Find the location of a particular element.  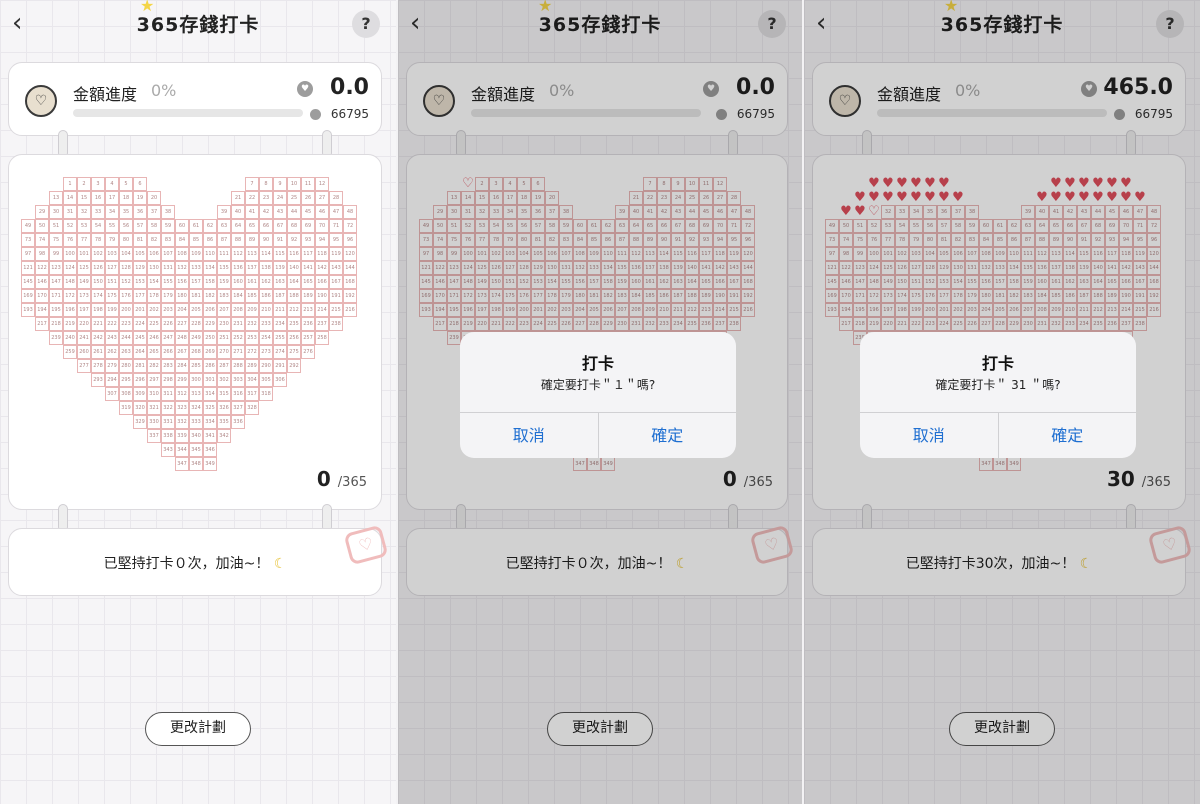

day-cell: 248 is located at coordinates (182, 338).